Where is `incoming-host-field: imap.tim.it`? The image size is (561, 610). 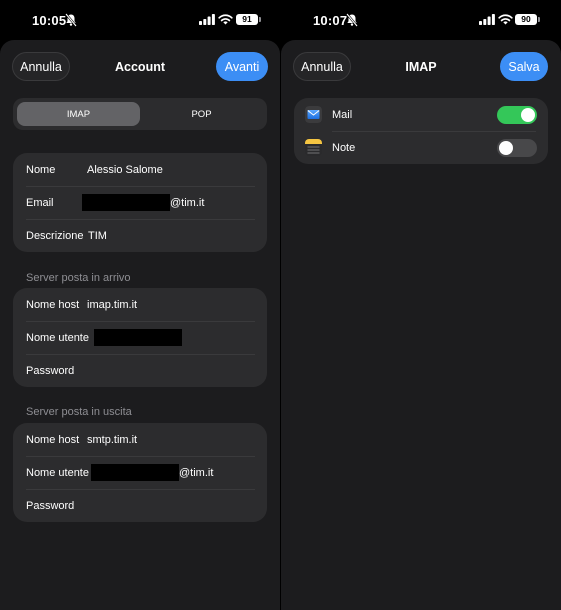 incoming-host-field: imap.tim.it is located at coordinates (112, 305).